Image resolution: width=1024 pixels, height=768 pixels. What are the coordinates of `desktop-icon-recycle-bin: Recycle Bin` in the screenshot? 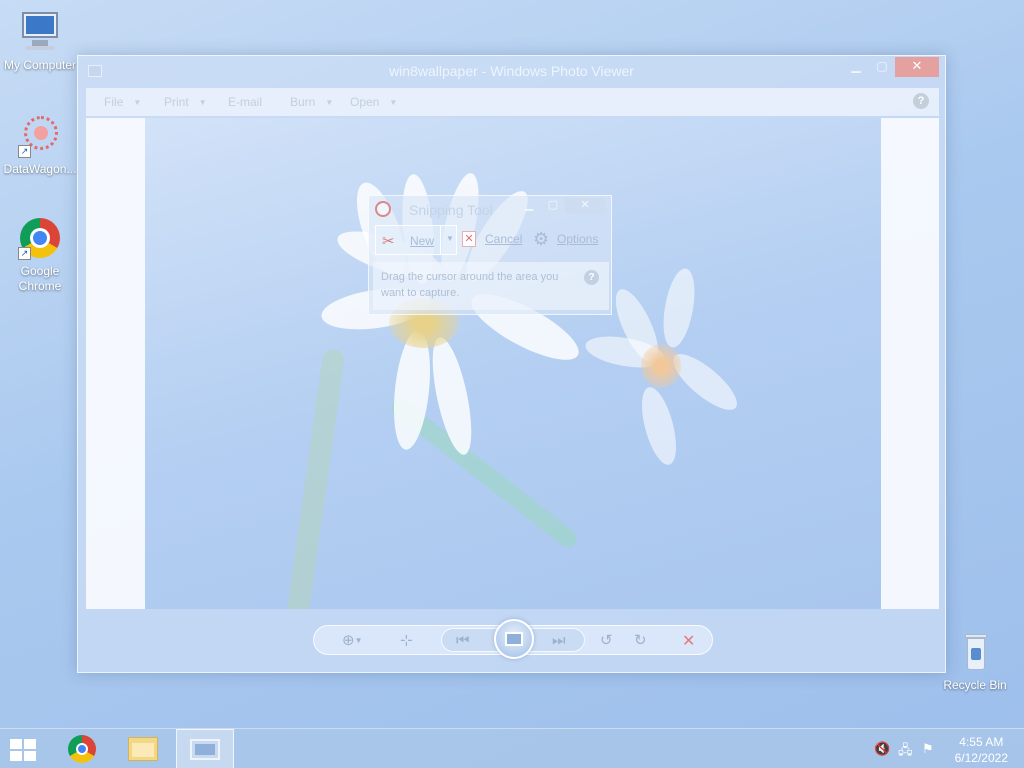 It's located at (975, 661).